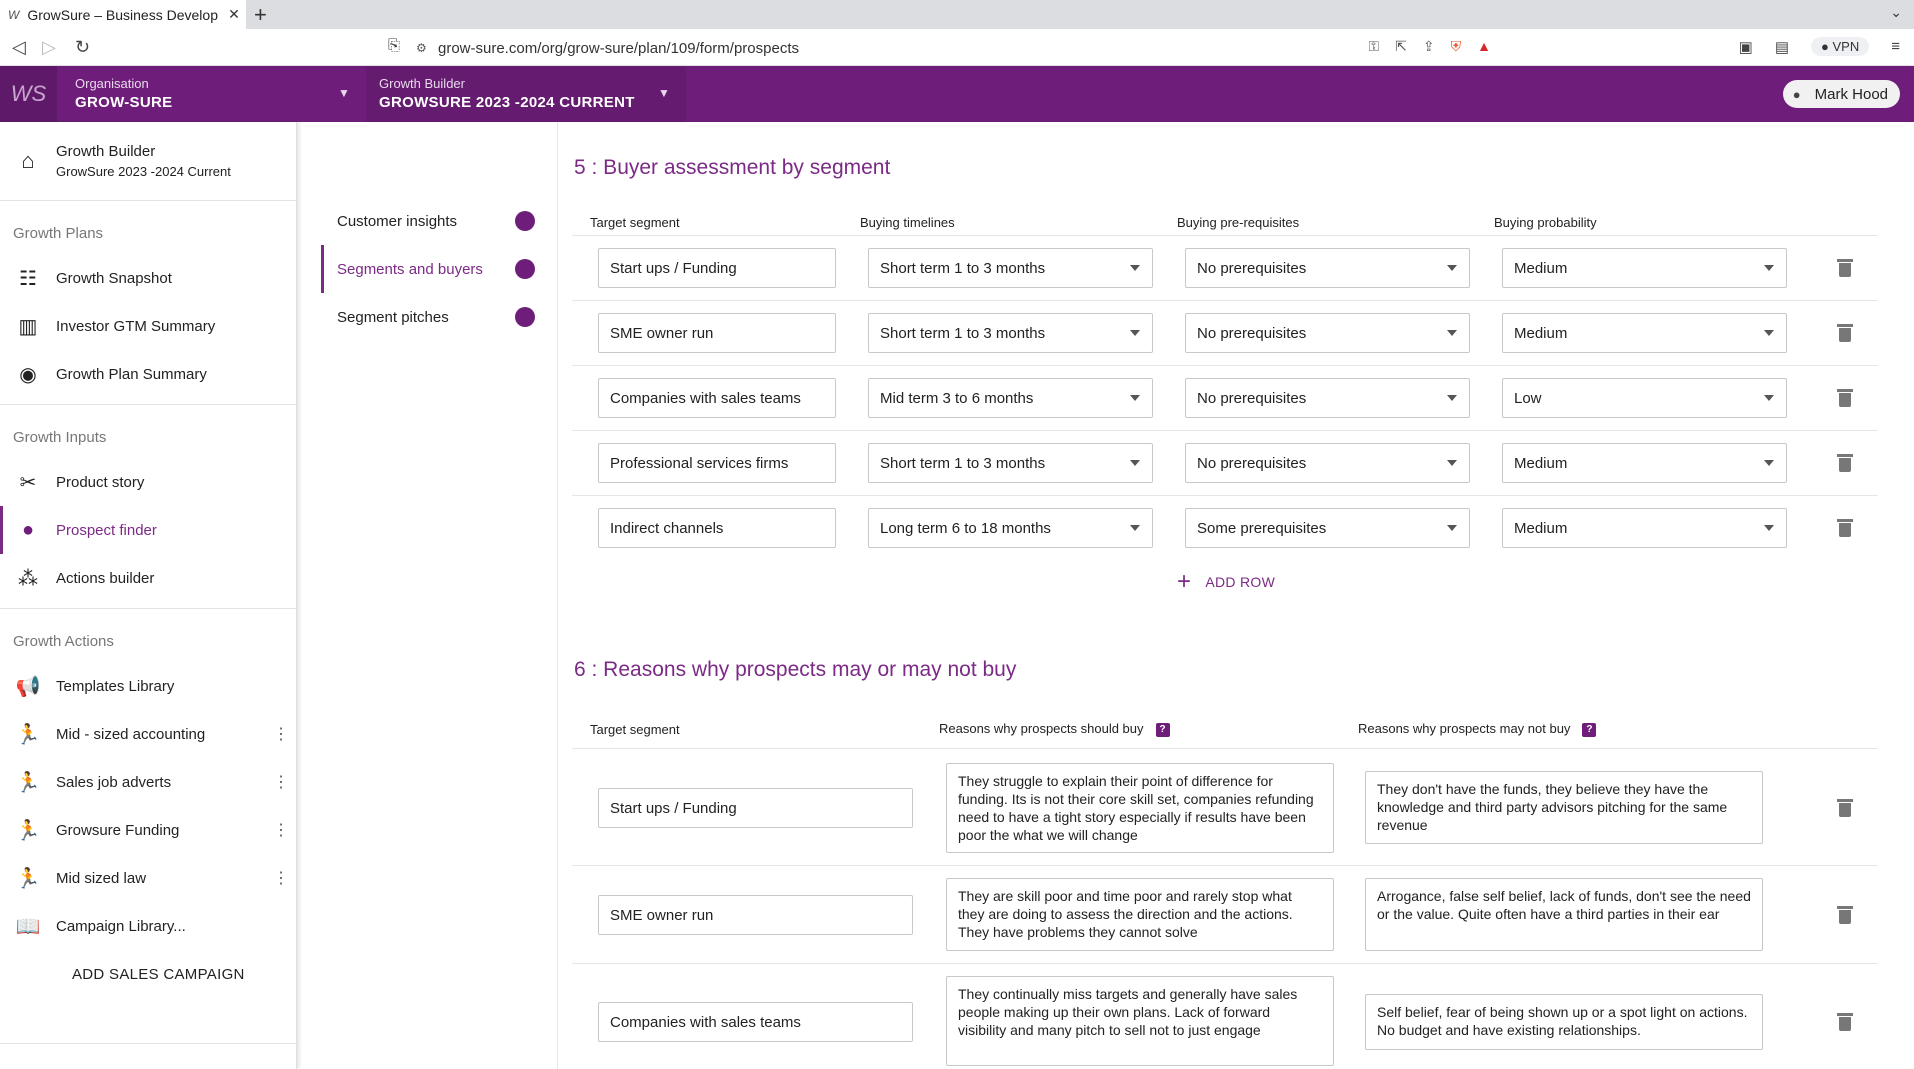 The image size is (1914, 1069). What do you see at coordinates (1840, 46) in the screenshot?
I see `vpn-button: ● VPN` at bounding box center [1840, 46].